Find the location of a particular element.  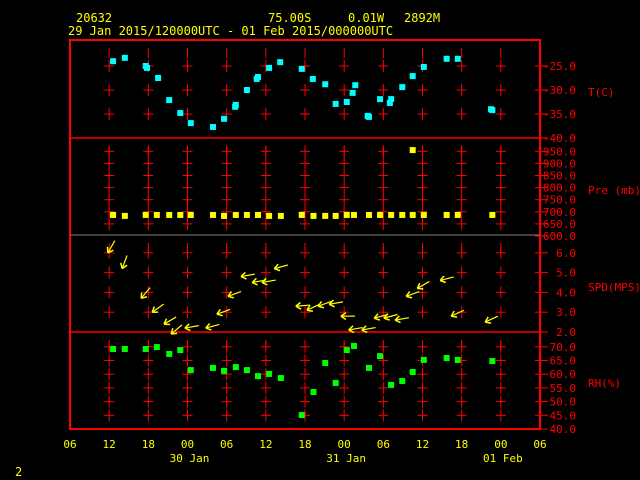

axis-tick-label: 4.0 is located at coordinates (566, 292).